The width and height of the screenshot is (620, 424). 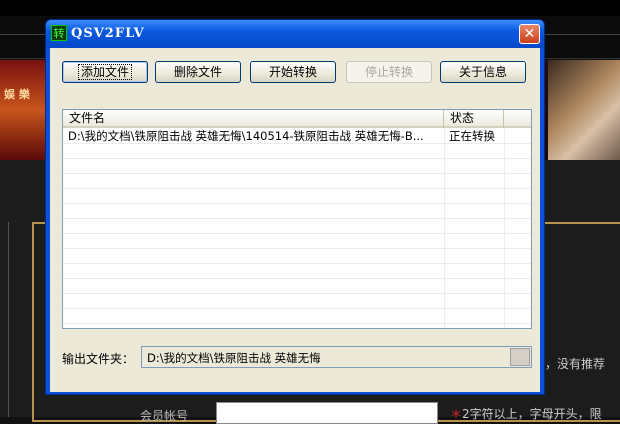 What do you see at coordinates (4, 319) in the screenshot?
I see `page-side-border` at bounding box center [4, 319].